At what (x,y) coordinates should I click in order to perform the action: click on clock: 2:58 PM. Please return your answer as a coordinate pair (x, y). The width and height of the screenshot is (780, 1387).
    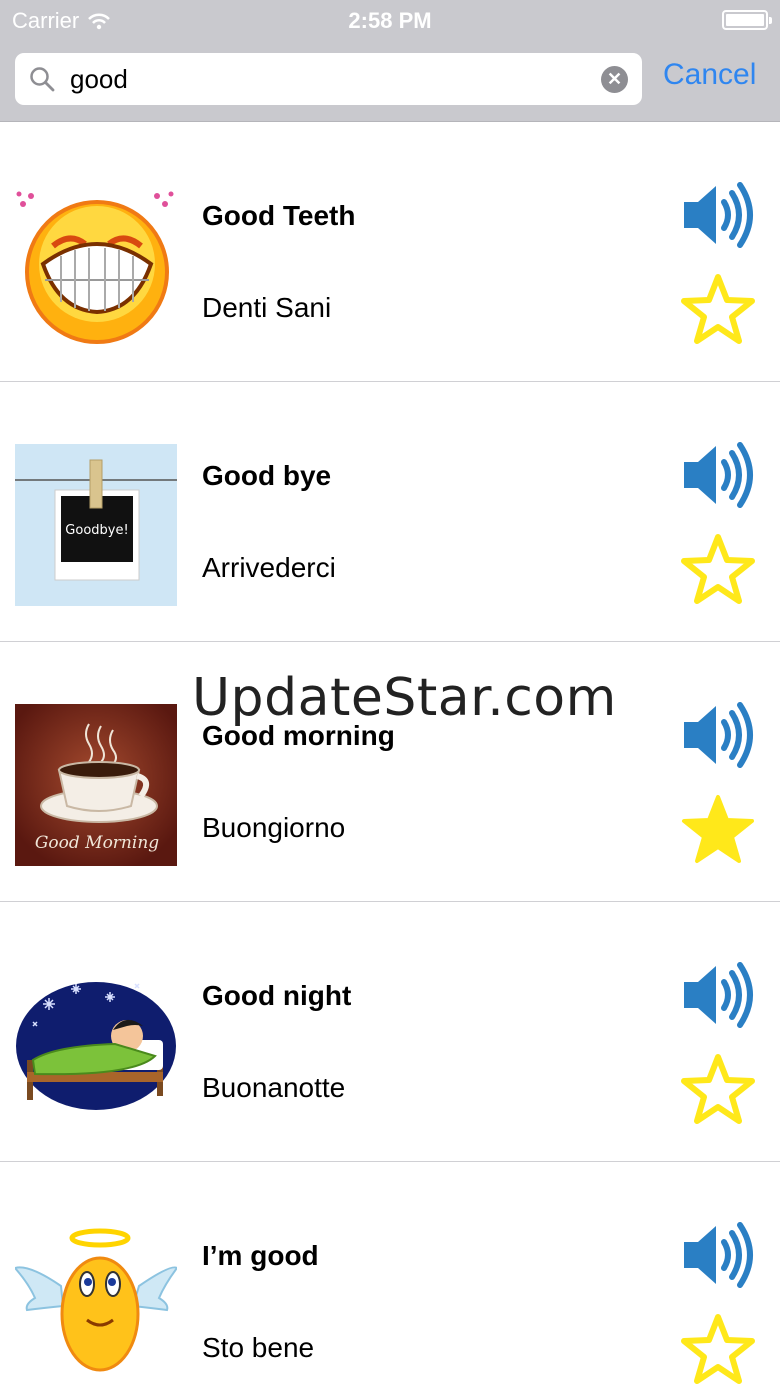
    Looking at the image, I should click on (390, 20).